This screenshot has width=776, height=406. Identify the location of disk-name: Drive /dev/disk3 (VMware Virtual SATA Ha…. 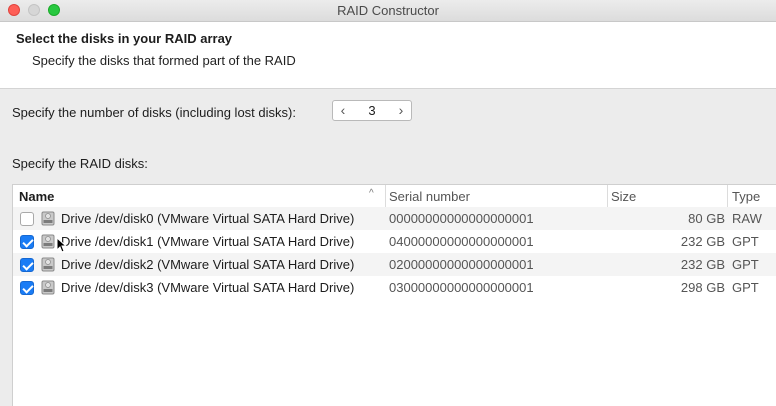
(208, 287).